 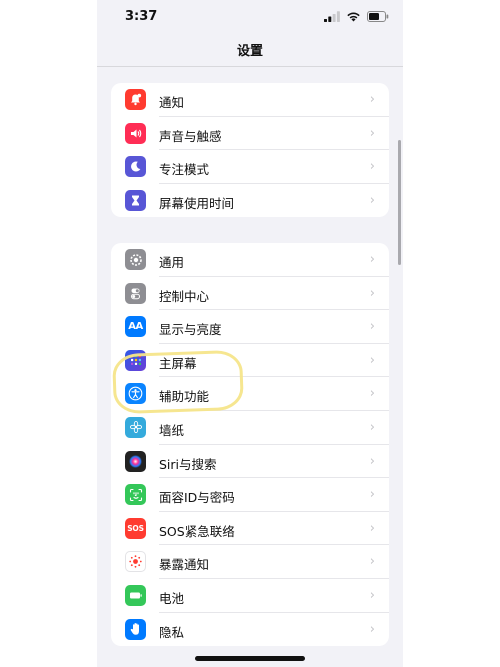 What do you see at coordinates (250, 167) in the screenshot?
I see `settings-item-focus: 专注模式 ›` at bounding box center [250, 167].